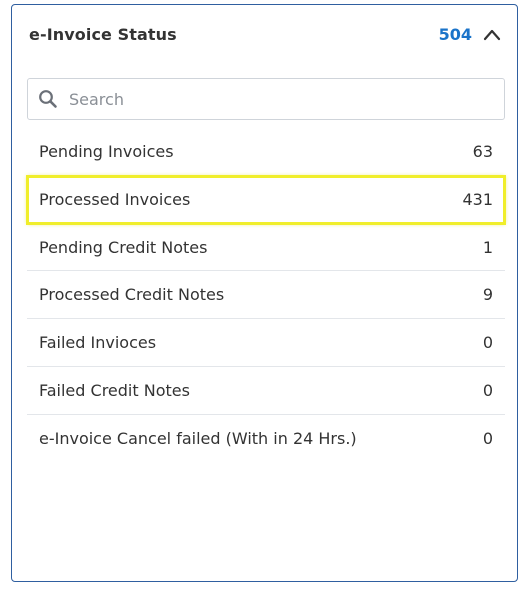  What do you see at coordinates (455, 34) in the screenshot?
I see `total-count: 504` at bounding box center [455, 34].